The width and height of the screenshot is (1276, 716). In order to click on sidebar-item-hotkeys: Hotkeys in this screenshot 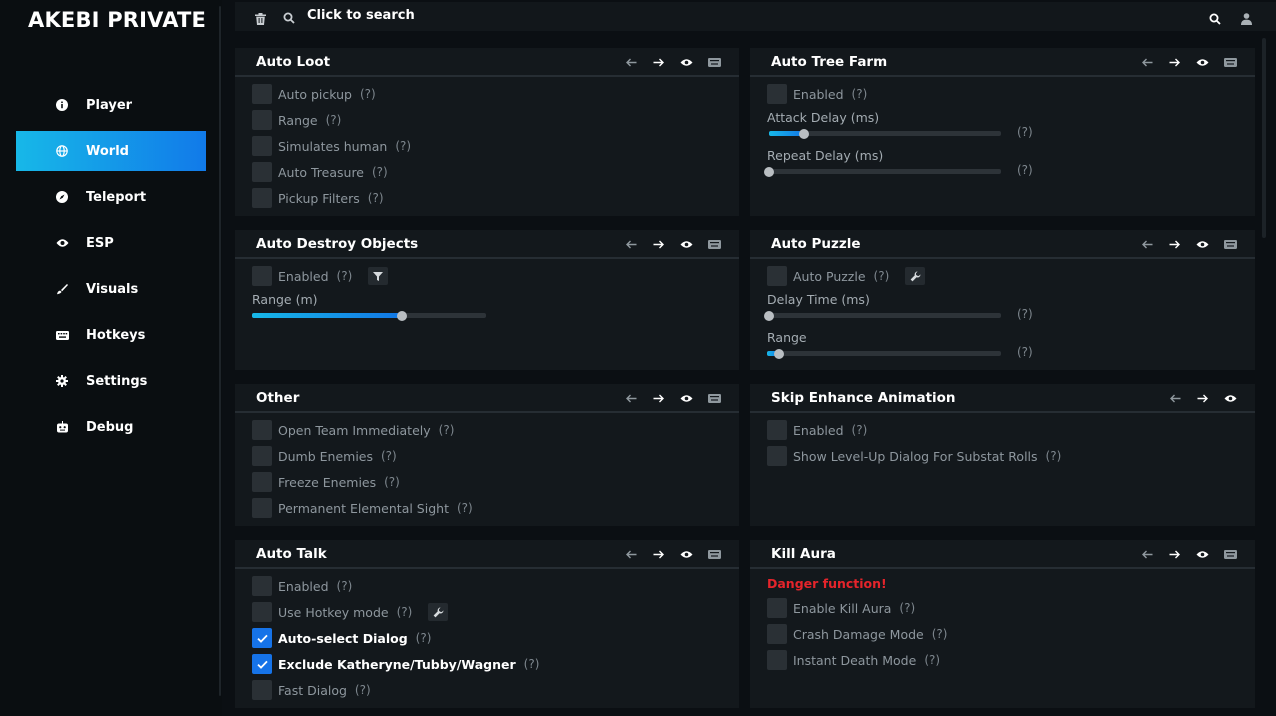, I will do `click(111, 335)`.